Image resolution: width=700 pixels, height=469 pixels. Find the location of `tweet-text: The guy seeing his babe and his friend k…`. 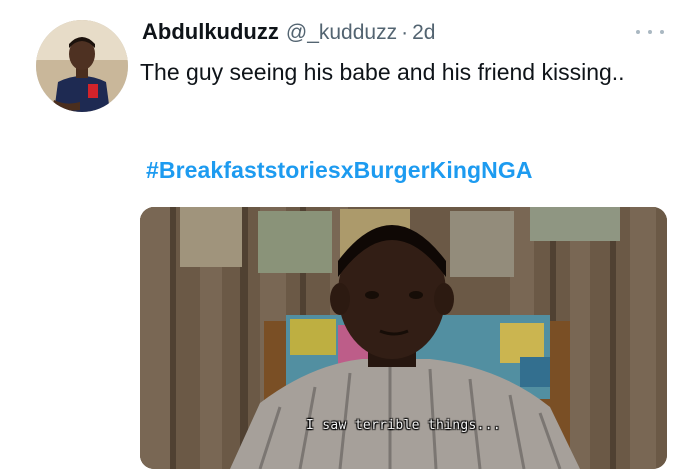

tweet-text: The guy seeing his babe and his friend k… is located at coordinates (382, 72).